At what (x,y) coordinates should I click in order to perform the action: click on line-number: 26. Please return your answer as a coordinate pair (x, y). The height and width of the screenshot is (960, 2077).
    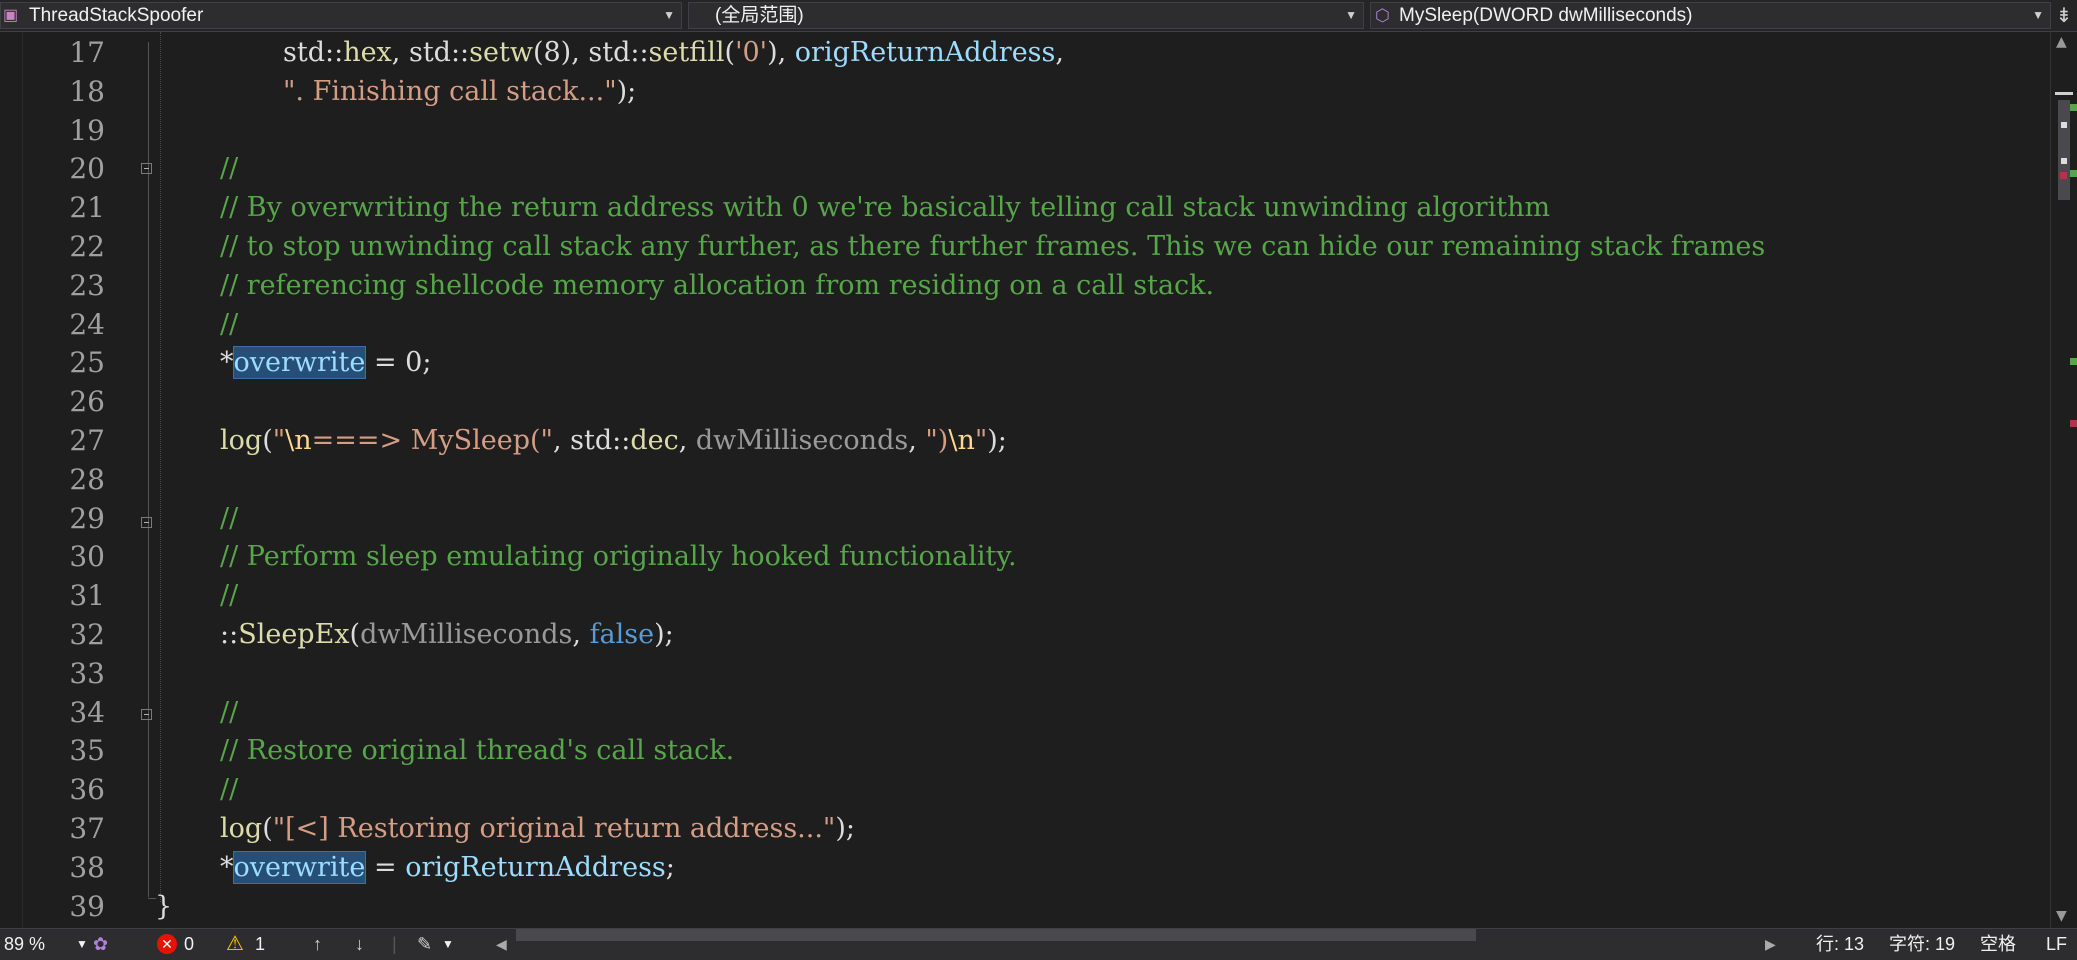
    Looking at the image, I should click on (87, 402).